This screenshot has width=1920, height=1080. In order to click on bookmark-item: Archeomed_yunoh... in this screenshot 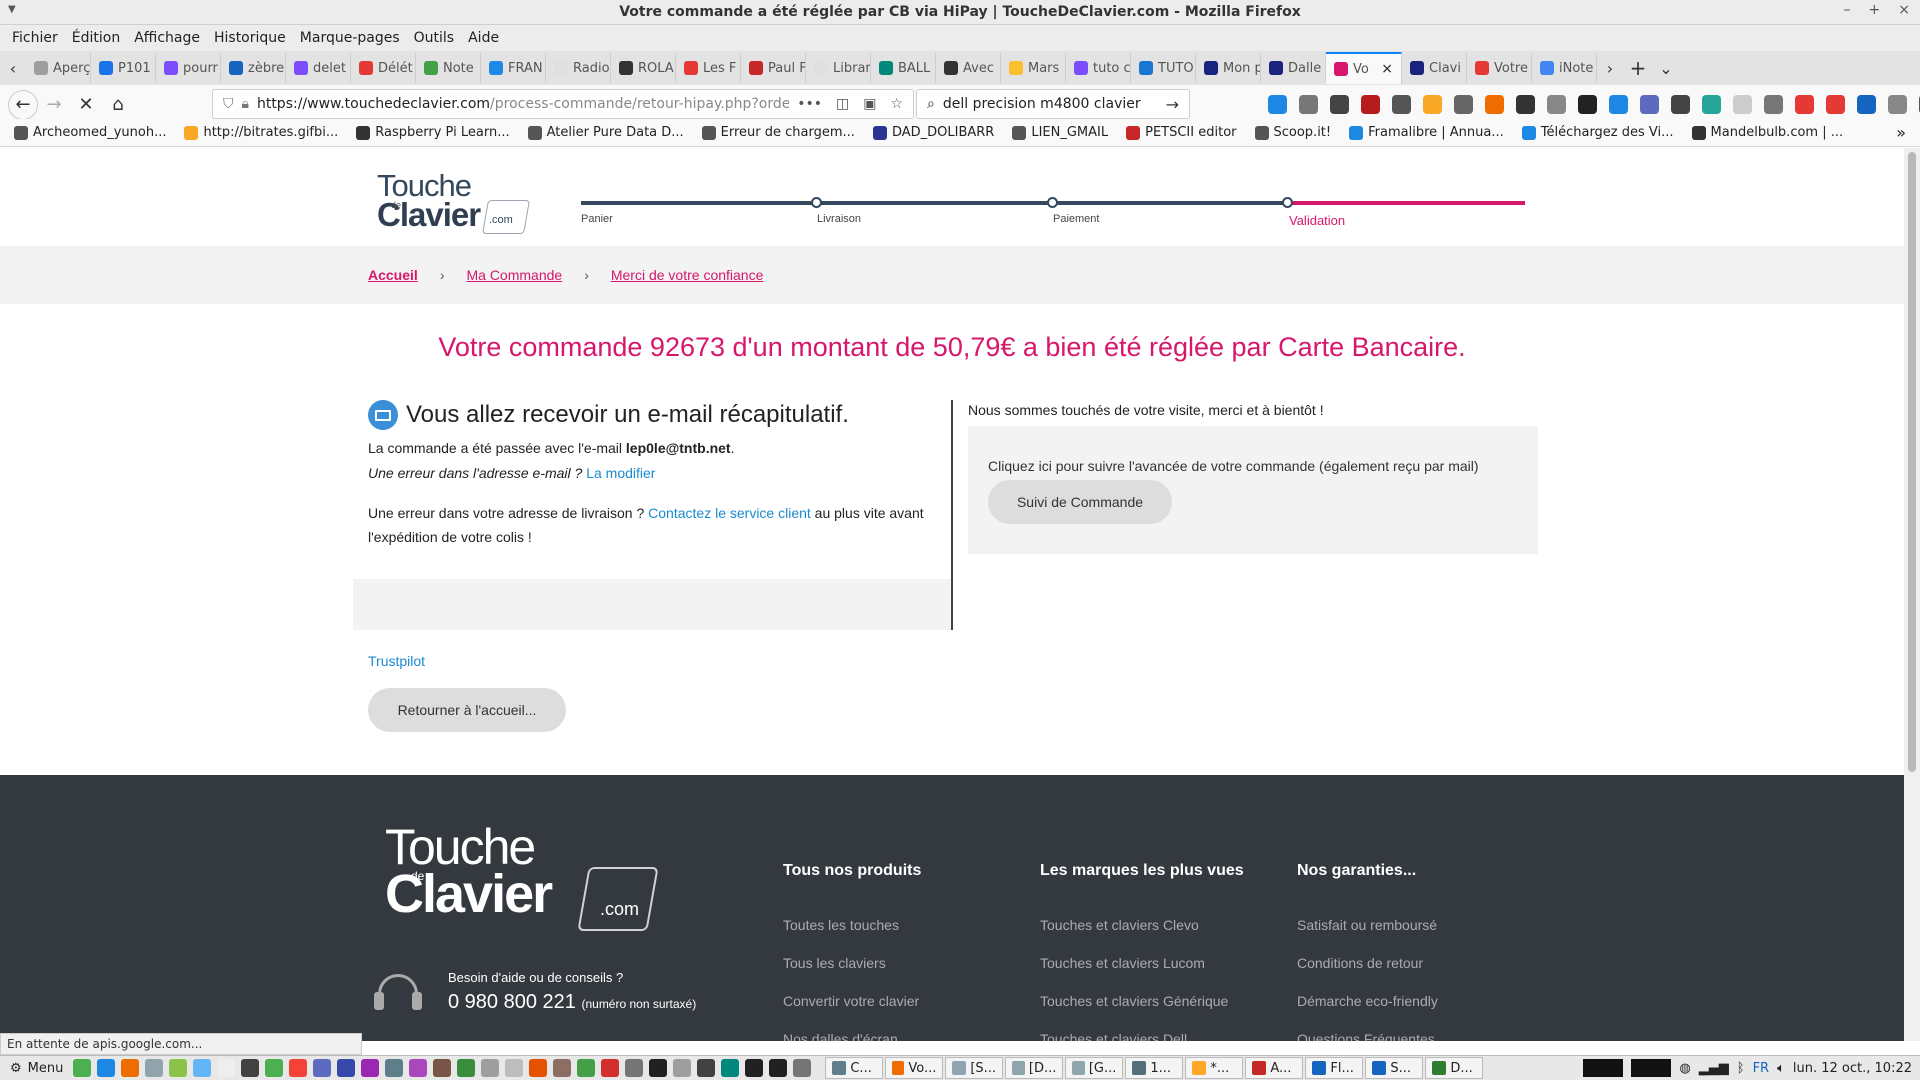, I will do `click(90, 132)`.